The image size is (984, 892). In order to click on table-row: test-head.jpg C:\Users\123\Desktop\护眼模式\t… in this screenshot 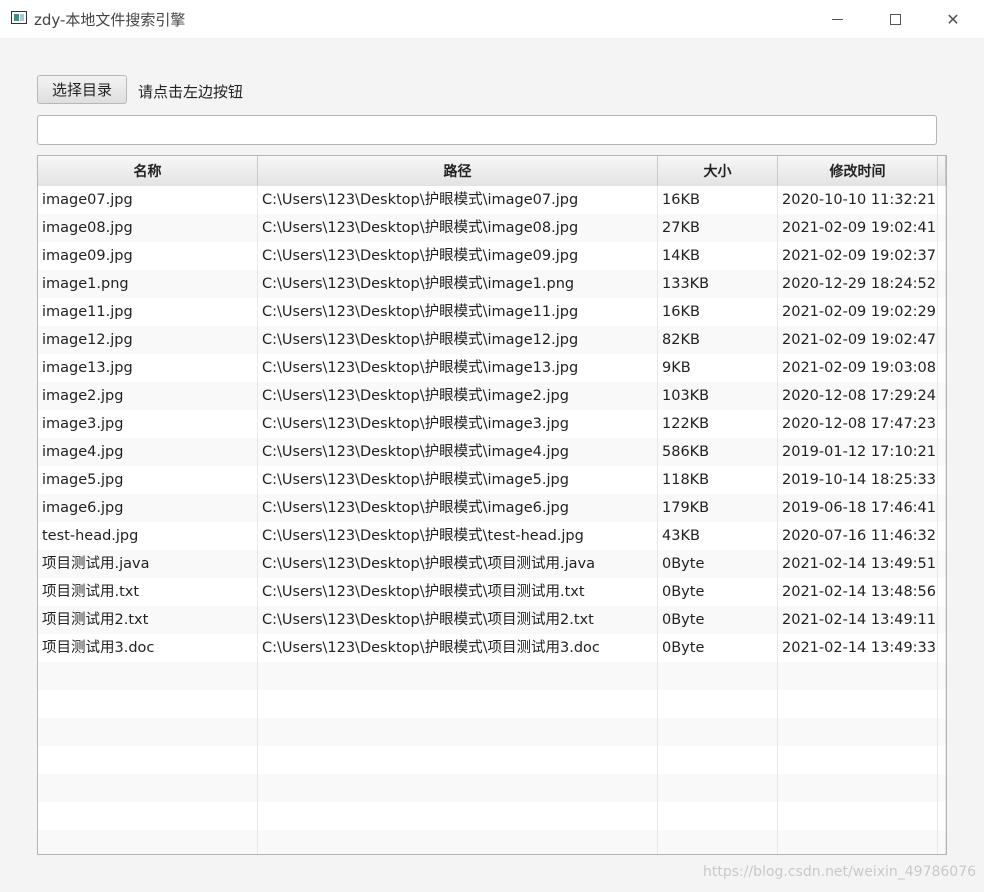, I will do `click(492, 536)`.